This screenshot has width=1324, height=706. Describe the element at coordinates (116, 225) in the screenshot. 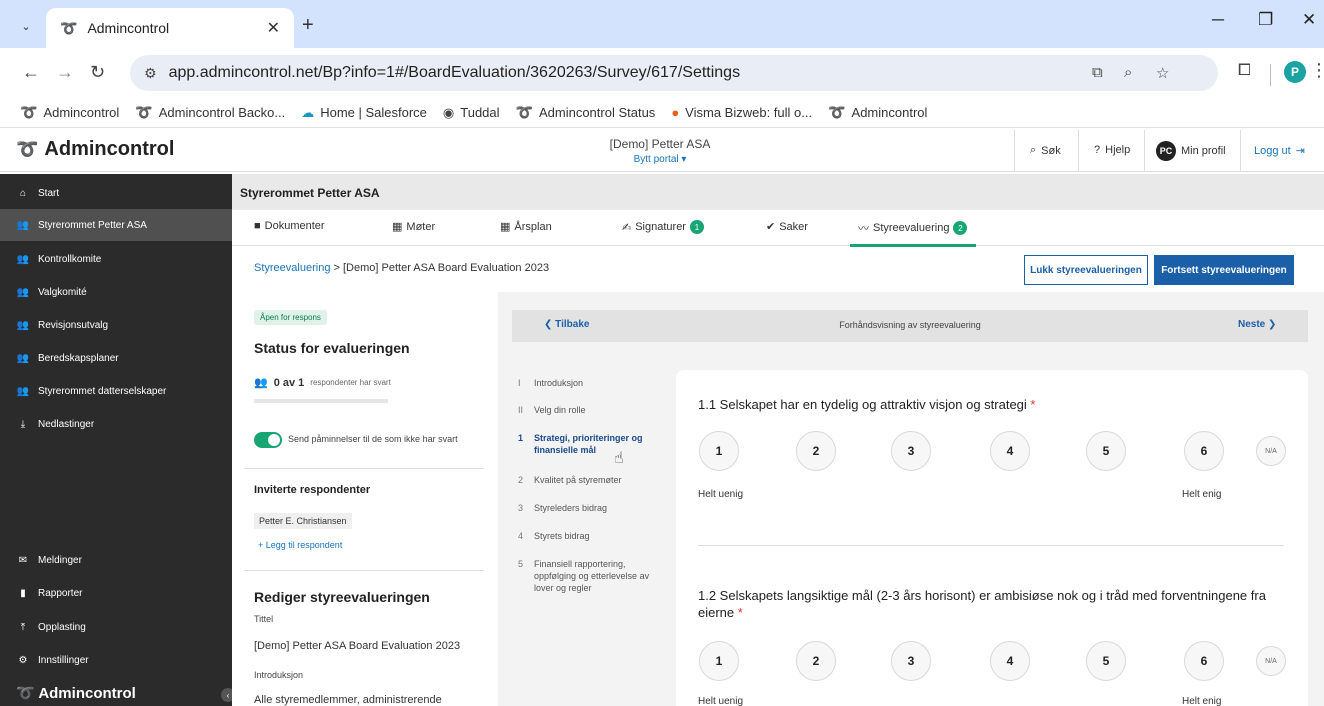

I see `sidebar-item-styrerommet: 👥 Styrerommet Petter ASA` at that location.